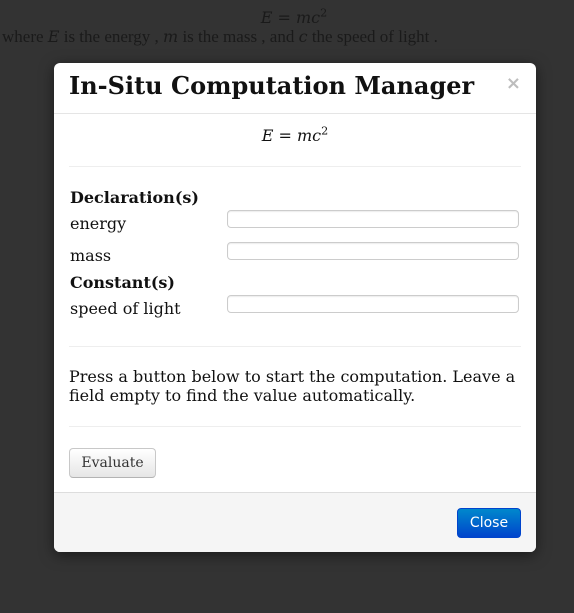  What do you see at coordinates (111, 36) in the screenshot?
I see `sentence-desc-energy: is the energy ,` at bounding box center [111, 36].